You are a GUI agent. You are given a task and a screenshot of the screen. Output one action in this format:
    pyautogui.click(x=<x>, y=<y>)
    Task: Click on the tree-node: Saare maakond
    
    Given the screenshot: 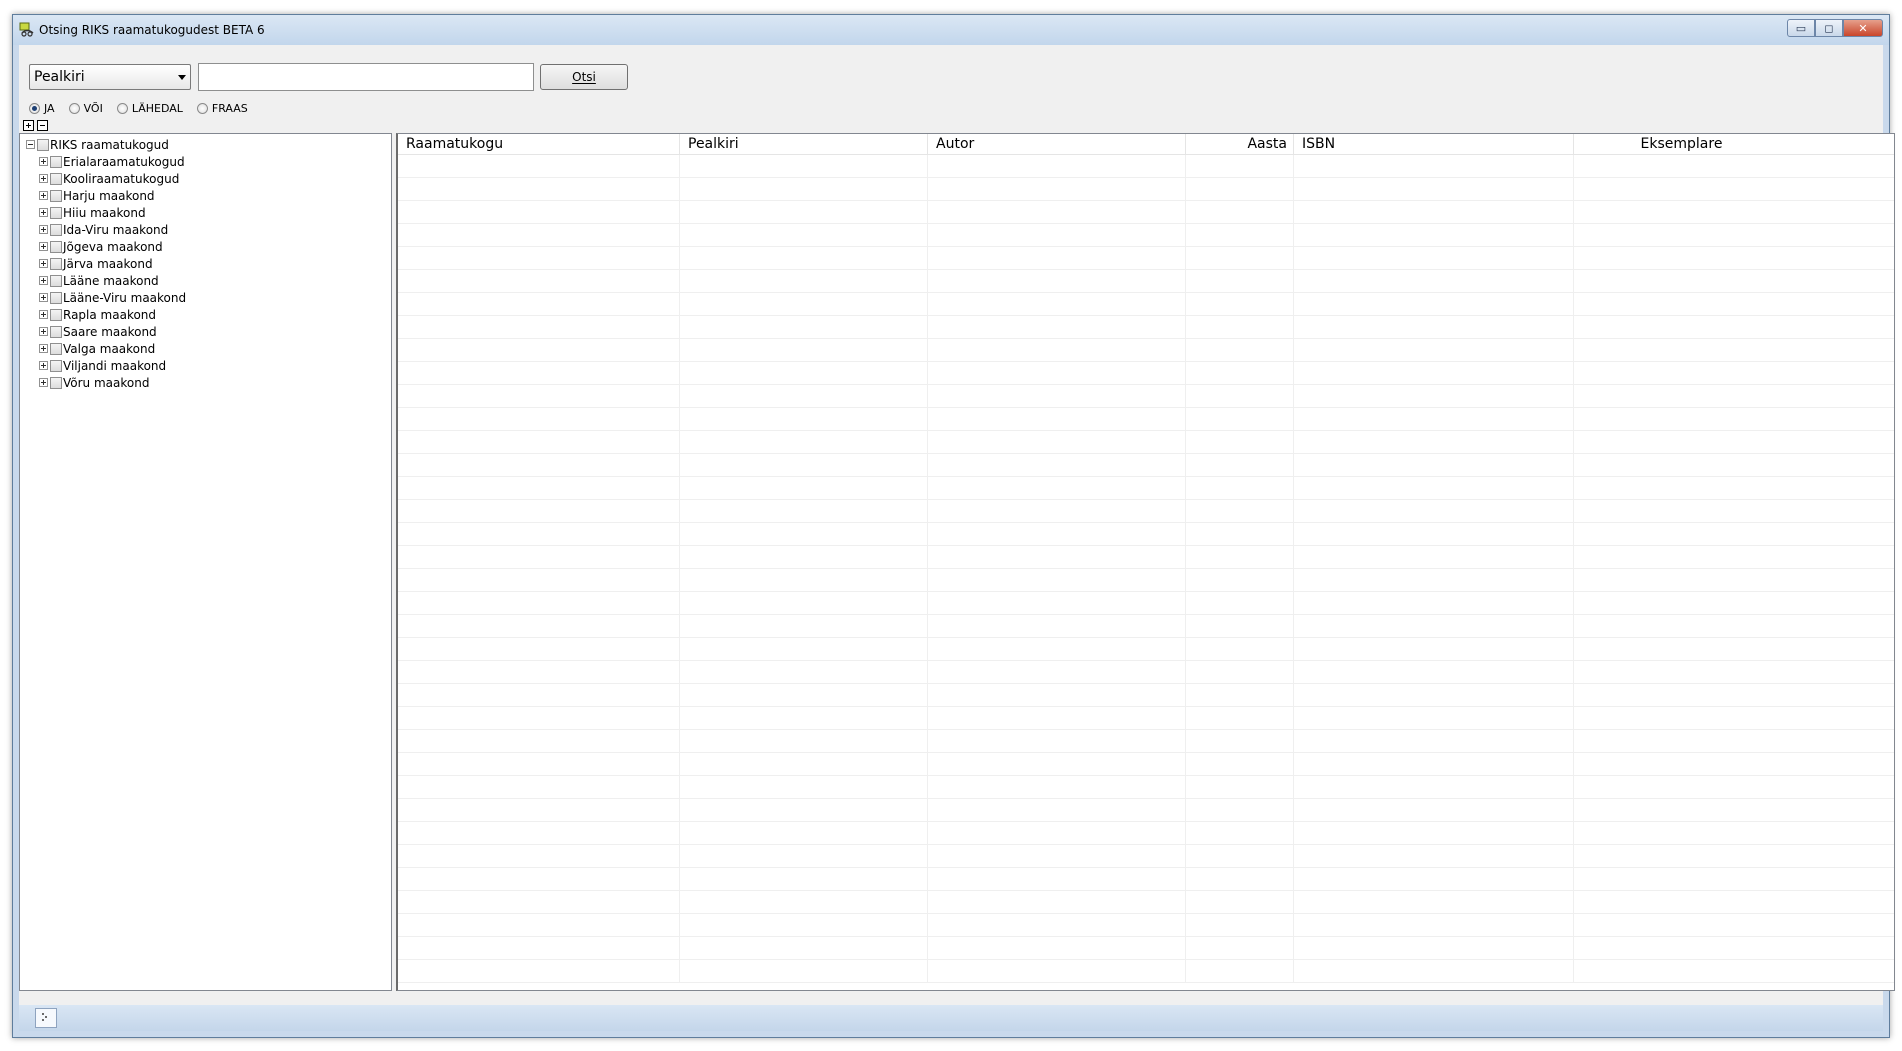 What is the action you would take?
    pyautogui.click(x=205, y=331)
    